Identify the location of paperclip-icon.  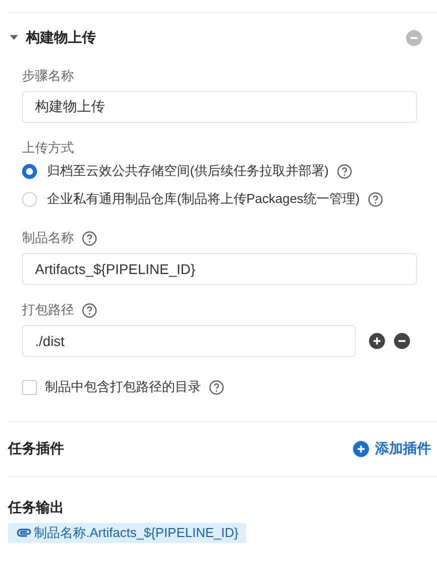
(24, 533).